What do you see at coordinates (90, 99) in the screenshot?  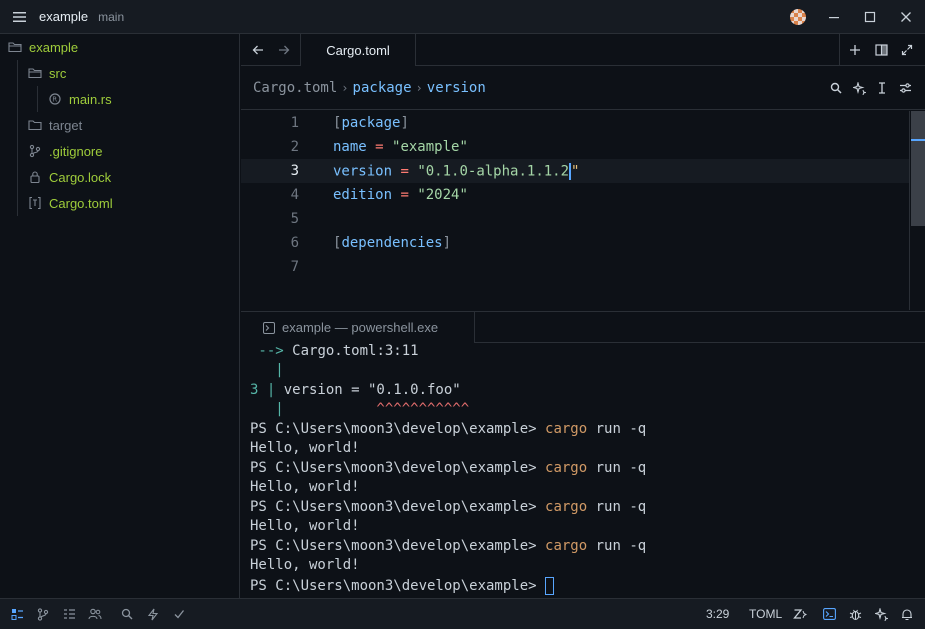 I see `tree-item-label: main.rs` at bounding box center [90, 99].